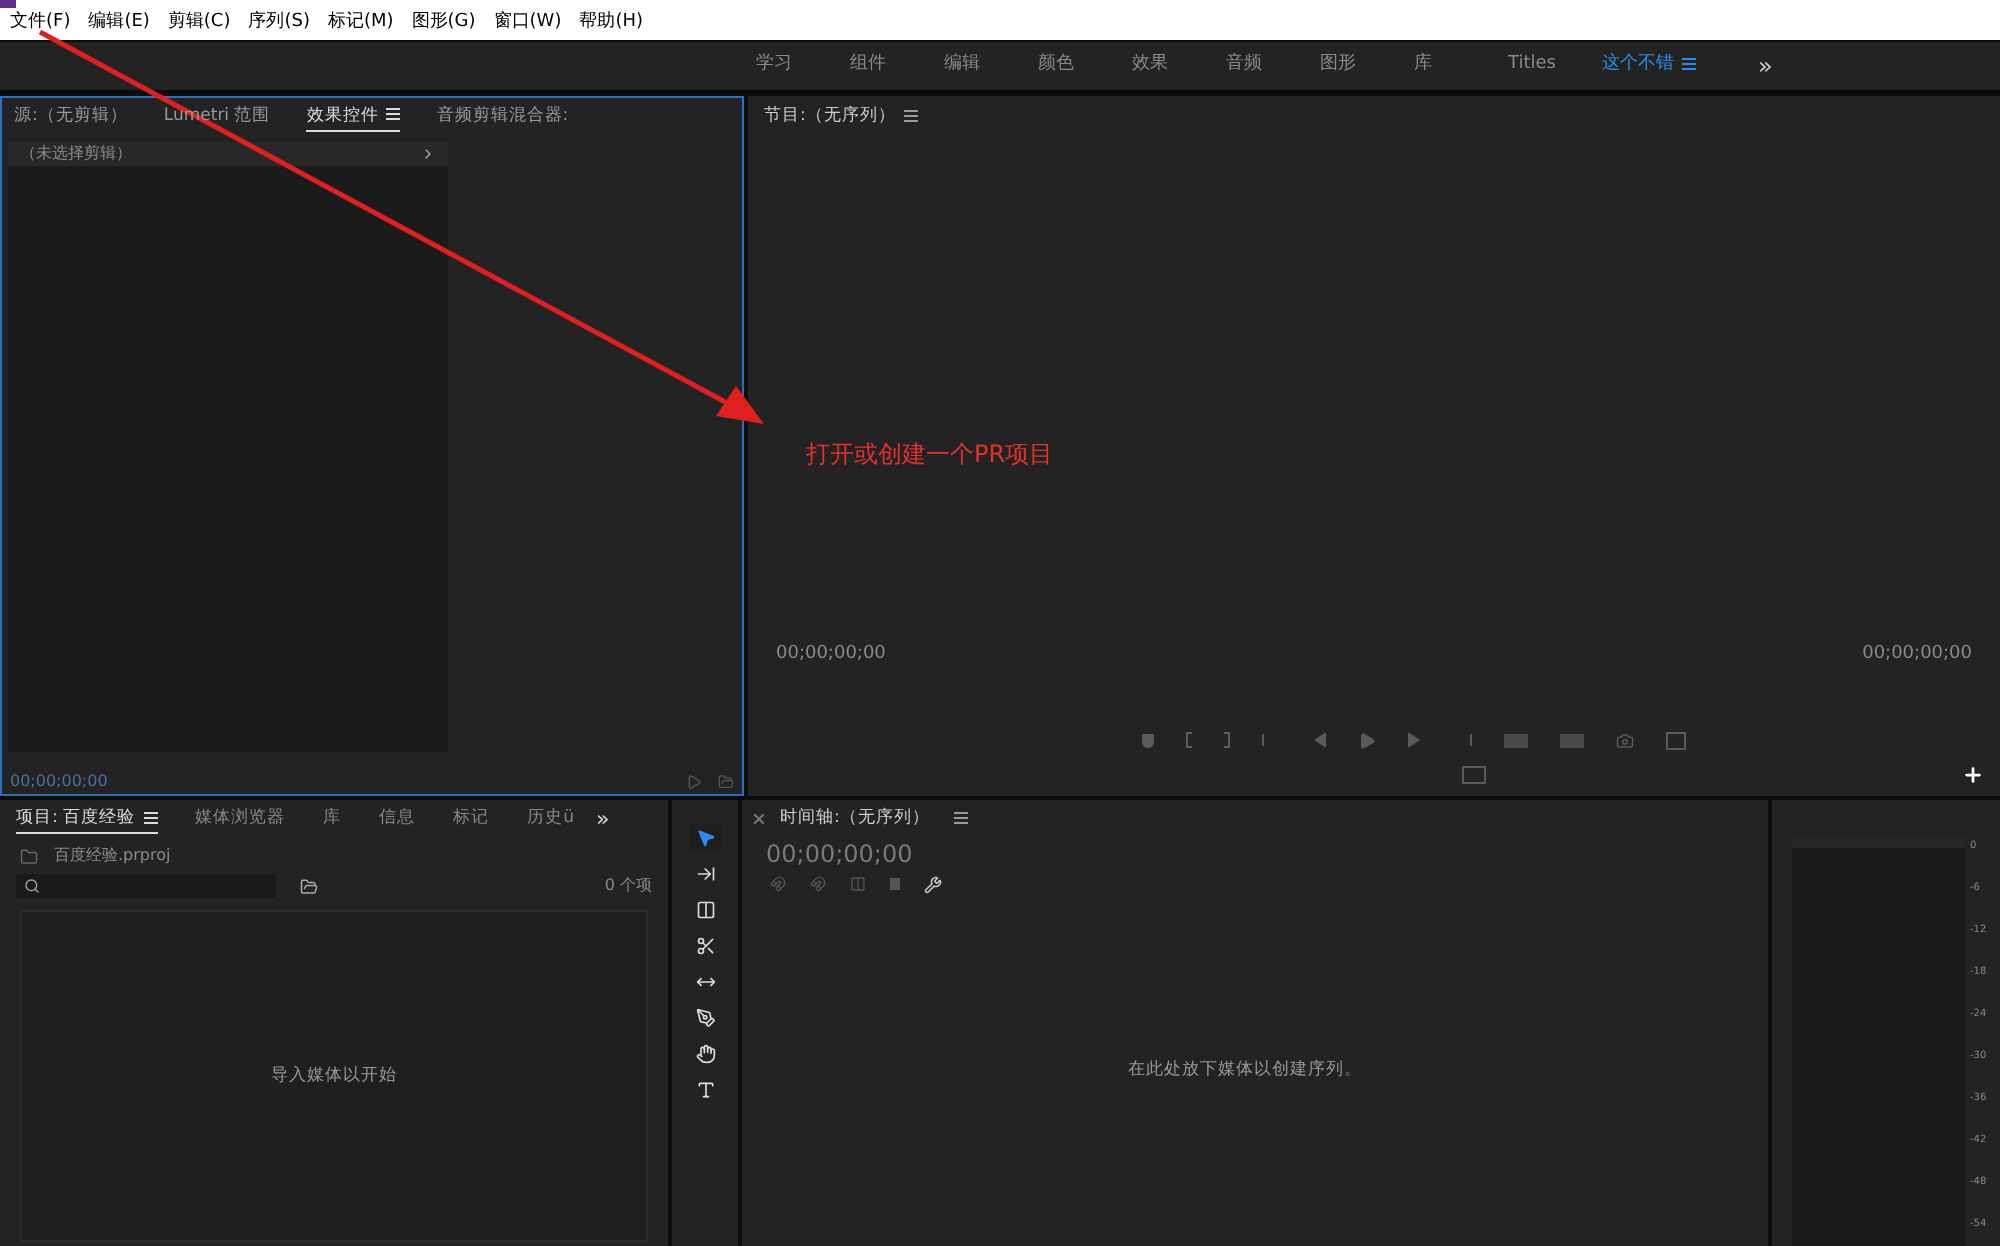  Describe the element at coordinates (471, 820) in the screenshot. I see `panel-tab: 标记` at that location.